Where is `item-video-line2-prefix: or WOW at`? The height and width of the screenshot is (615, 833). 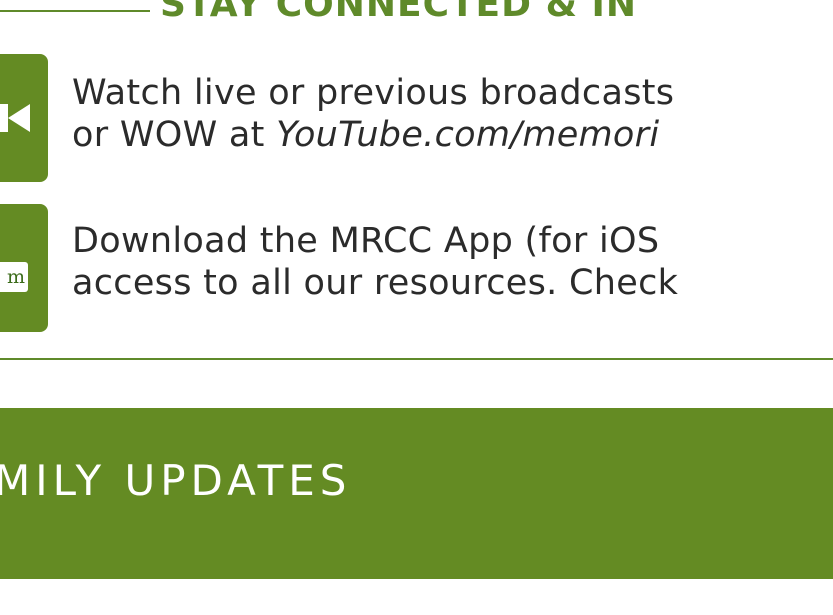 item-video-line2-prefix: or WOW at is located at coordinates (174, 135).